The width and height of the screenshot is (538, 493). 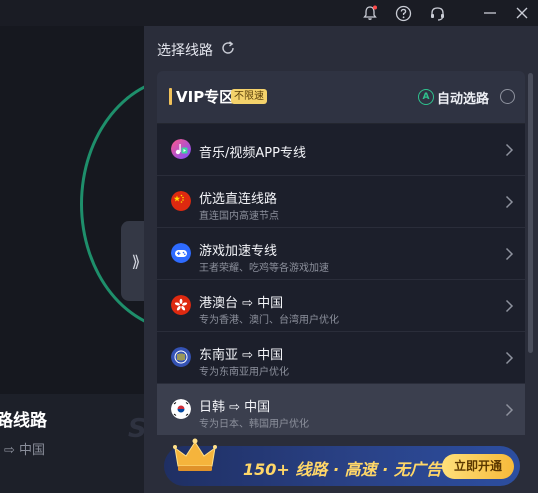 I want to click on panel-title: 选择线路, so click(x=185, y=51).